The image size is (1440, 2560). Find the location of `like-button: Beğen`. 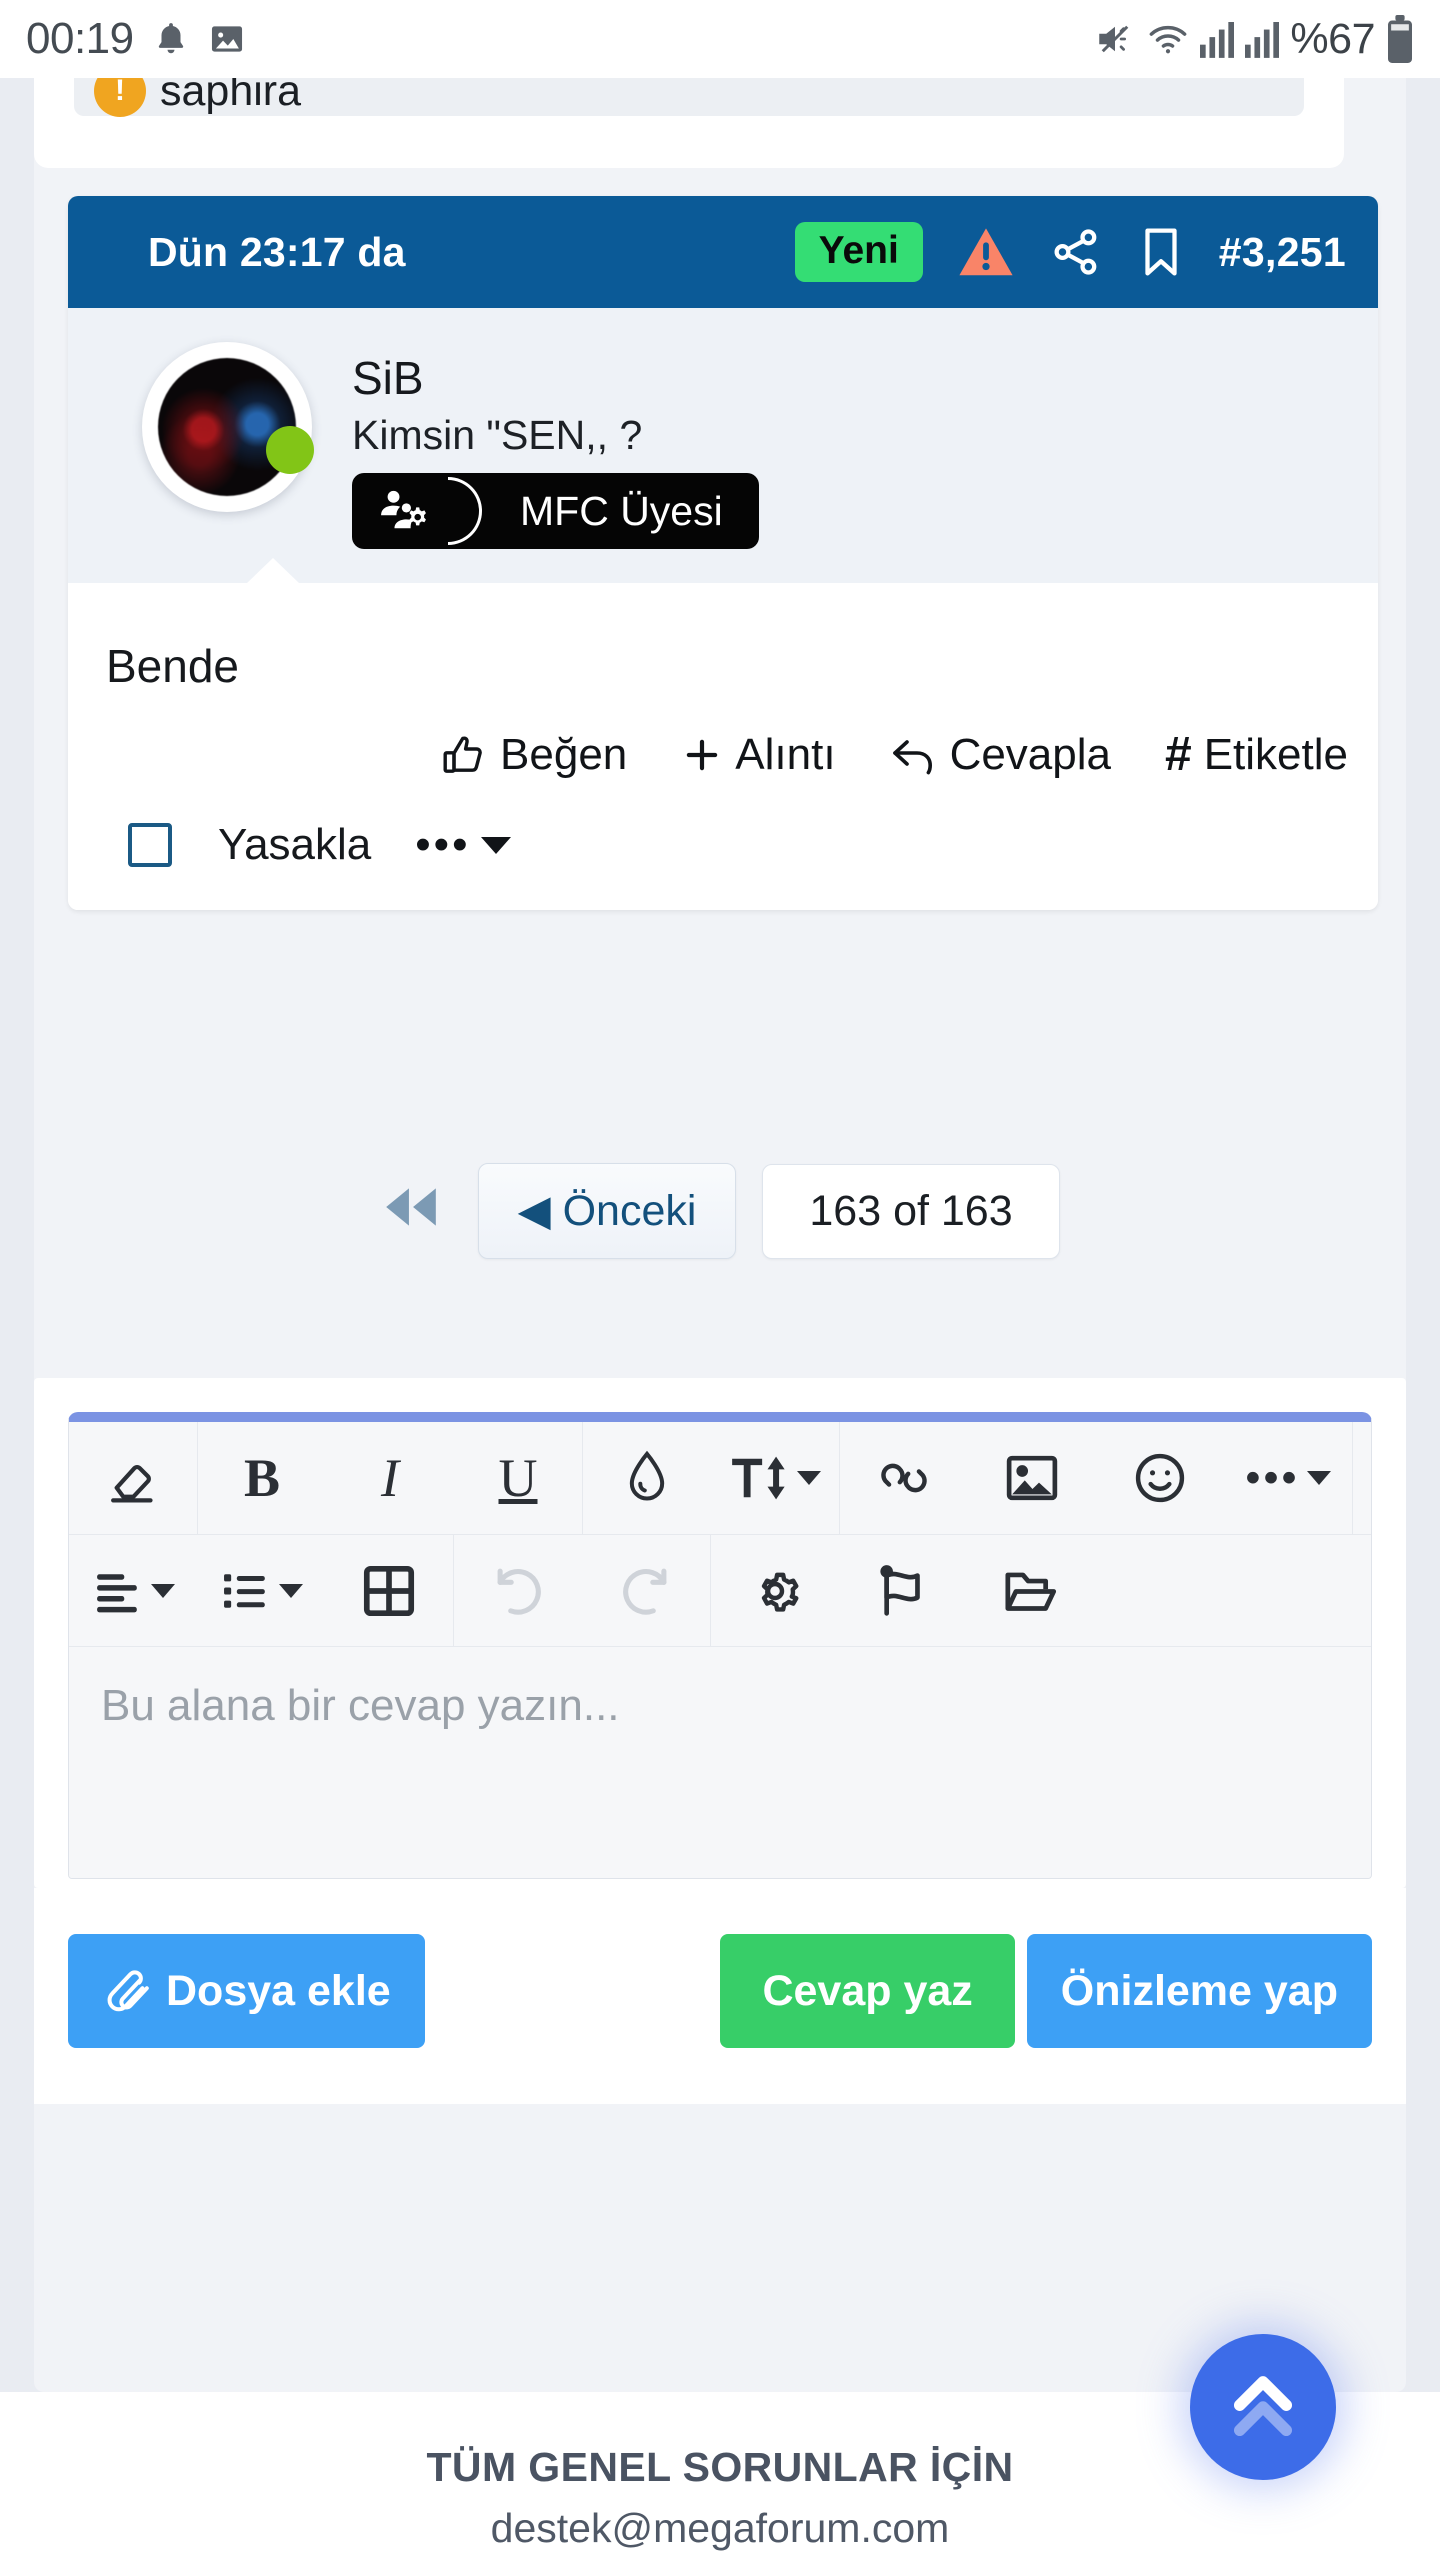

like-button: Beğen is located at coordinates (533, 755).